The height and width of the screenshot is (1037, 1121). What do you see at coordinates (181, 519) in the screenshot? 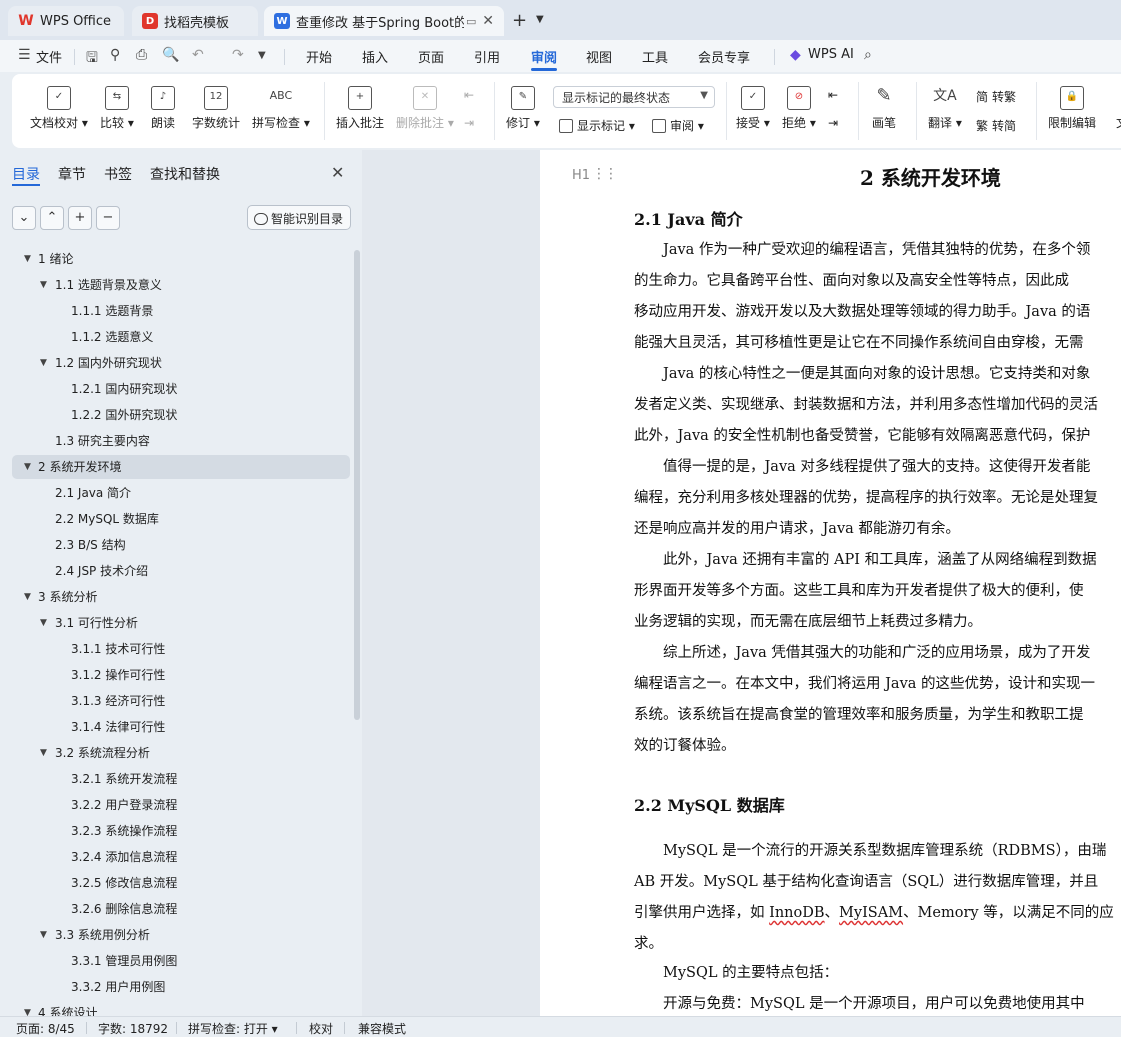
I see `toc-item: 2.2 MySQL 数据库` at bounding box center [181, 519].